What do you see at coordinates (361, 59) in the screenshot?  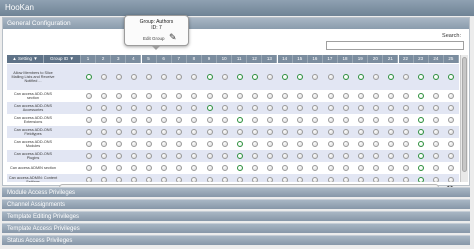 I see `group-column-header-19: 19` at bounding box center [361, 59].